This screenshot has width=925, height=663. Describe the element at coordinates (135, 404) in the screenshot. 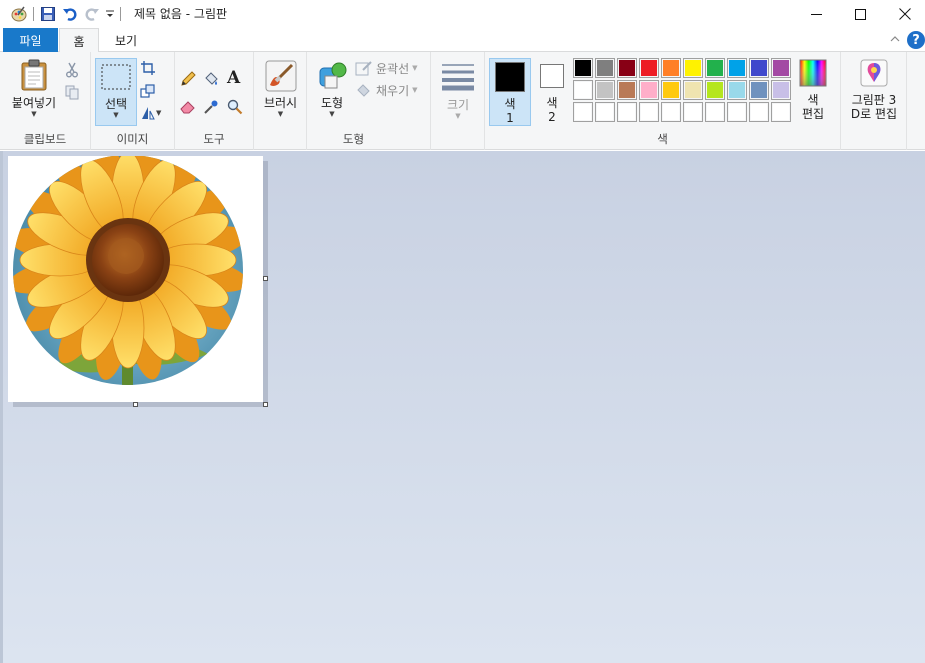

I see `resize-handle-bottom` at that location.